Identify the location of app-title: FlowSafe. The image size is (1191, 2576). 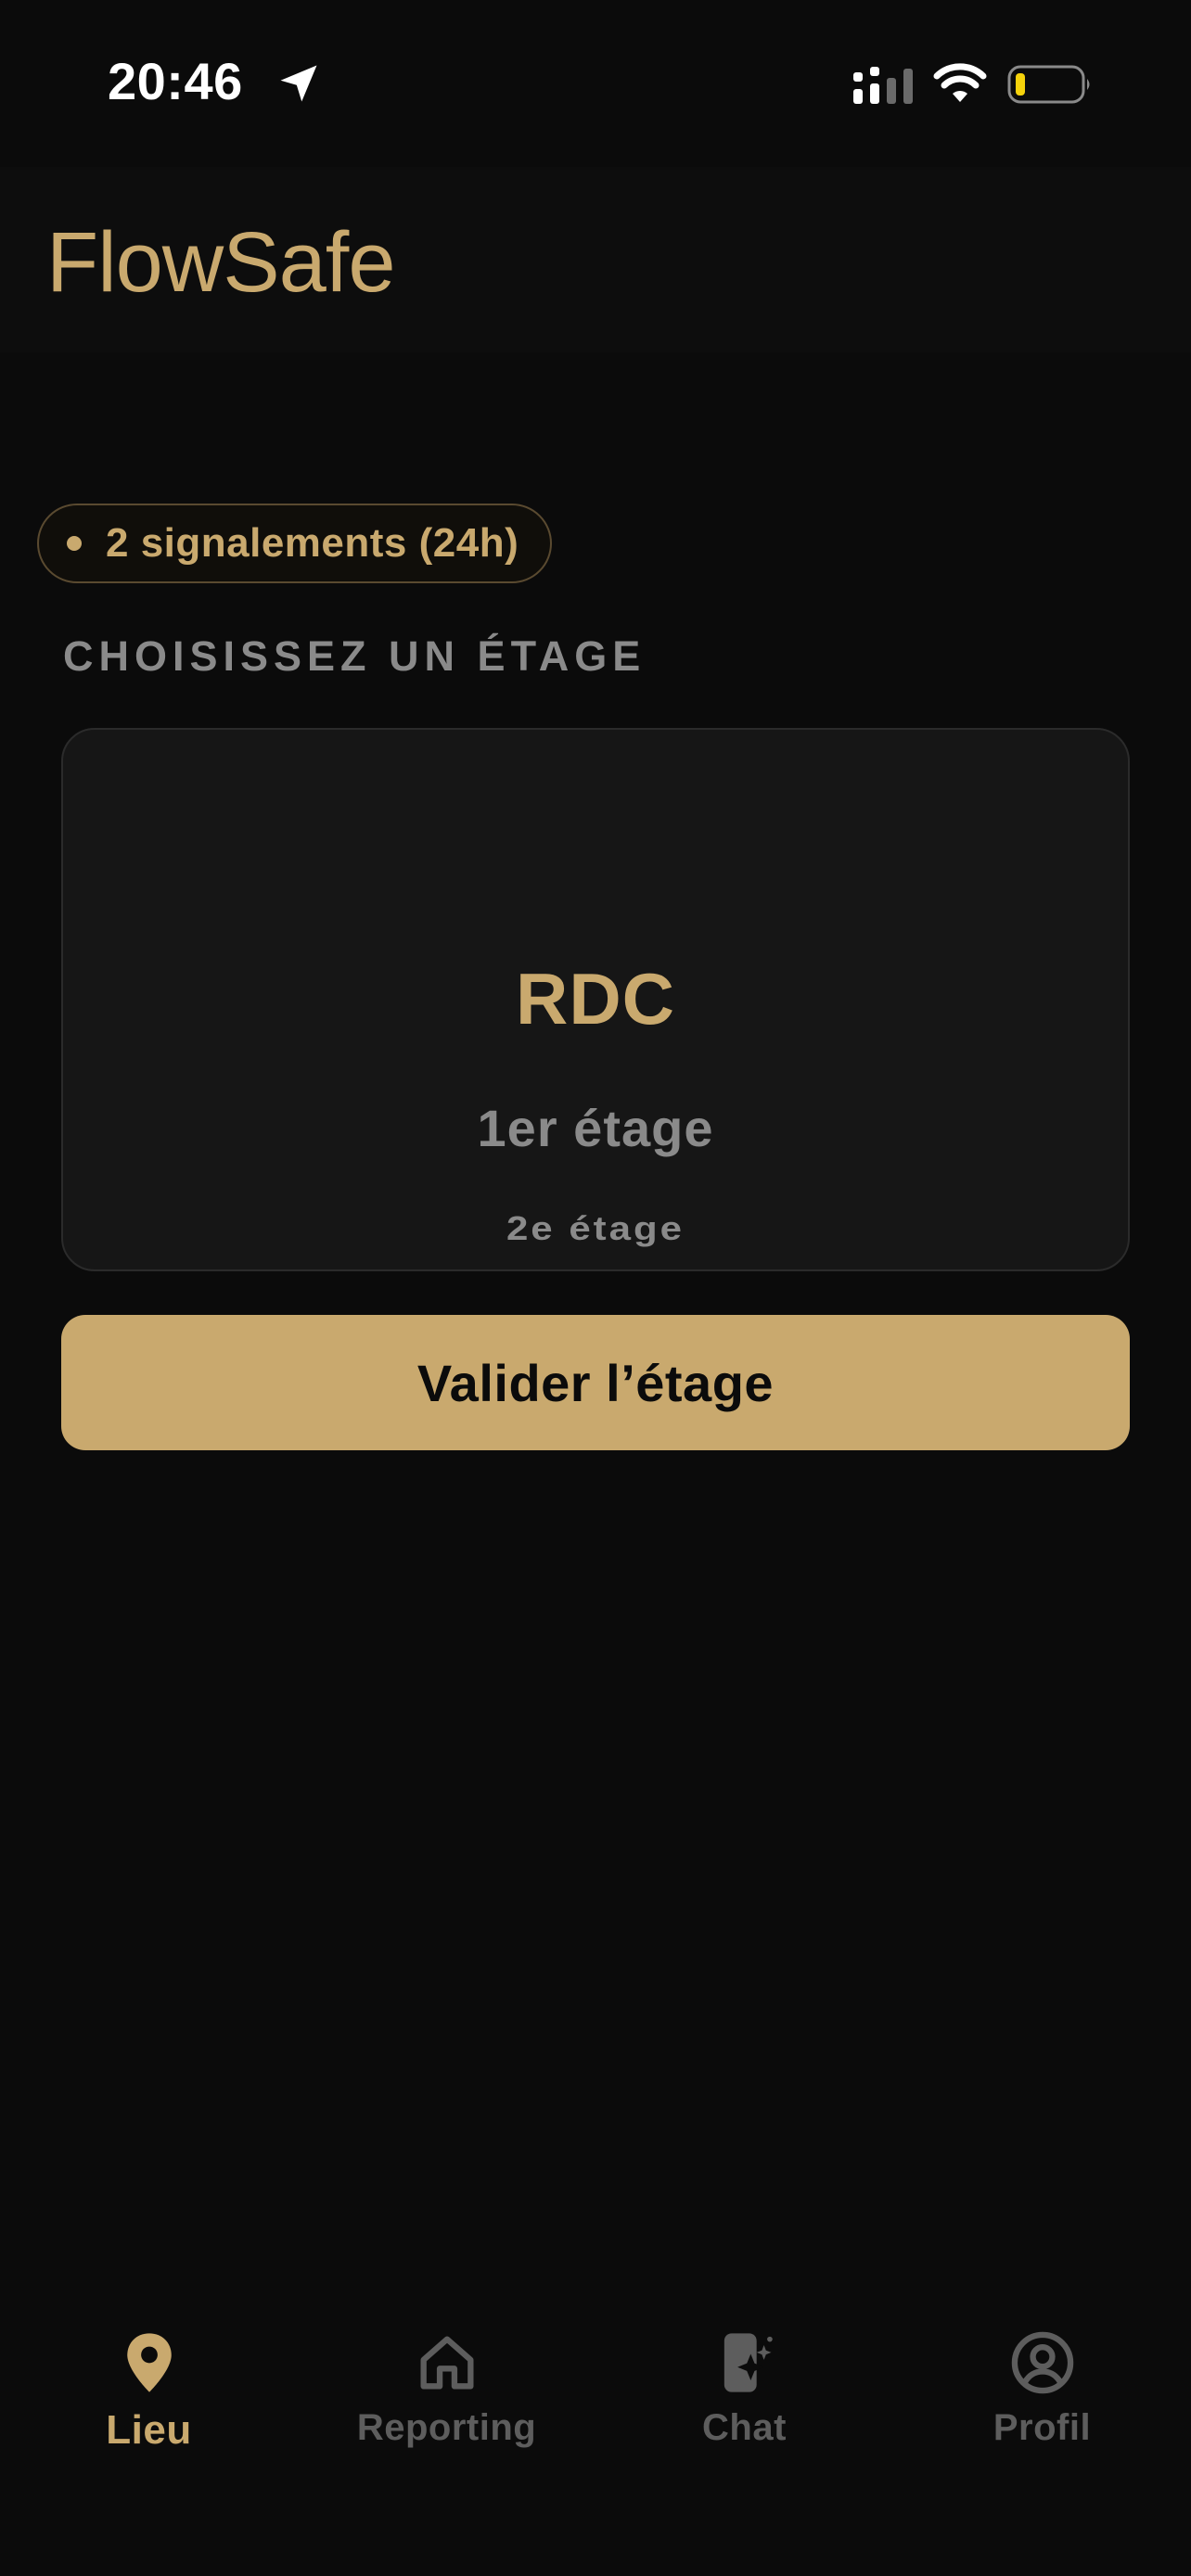
(220, 262).